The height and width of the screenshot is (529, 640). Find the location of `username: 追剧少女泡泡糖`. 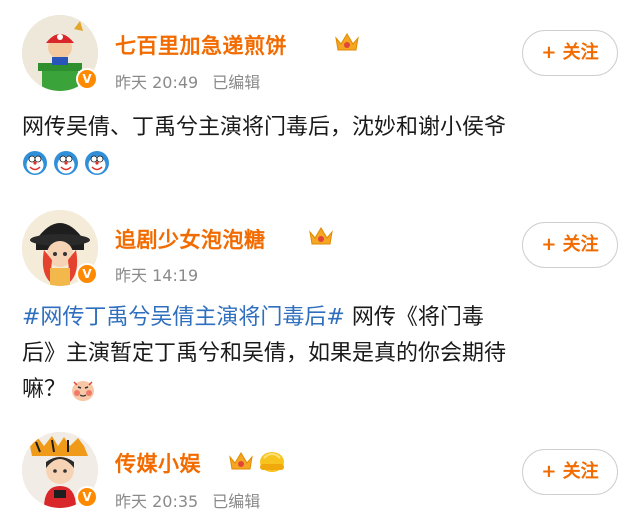

username: 追剧少女泡泡糖 is located at coordinates (190, 239).